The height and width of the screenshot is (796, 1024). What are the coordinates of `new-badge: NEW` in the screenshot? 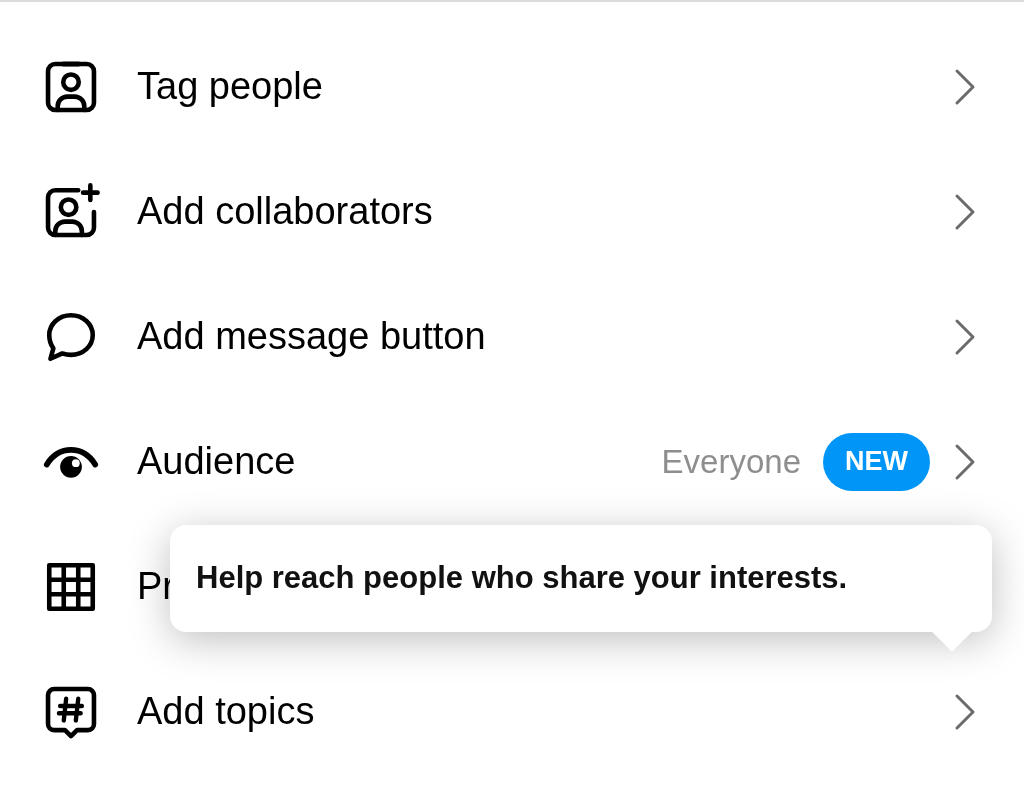 It's located at (876, 461).